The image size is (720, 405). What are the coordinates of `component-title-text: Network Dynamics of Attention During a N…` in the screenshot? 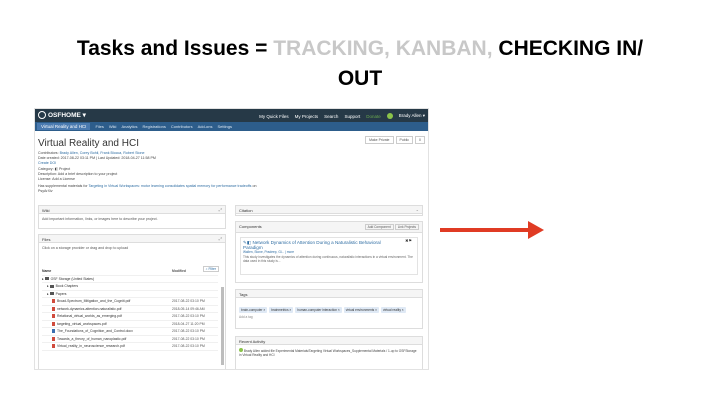 It's located at (312, 245).